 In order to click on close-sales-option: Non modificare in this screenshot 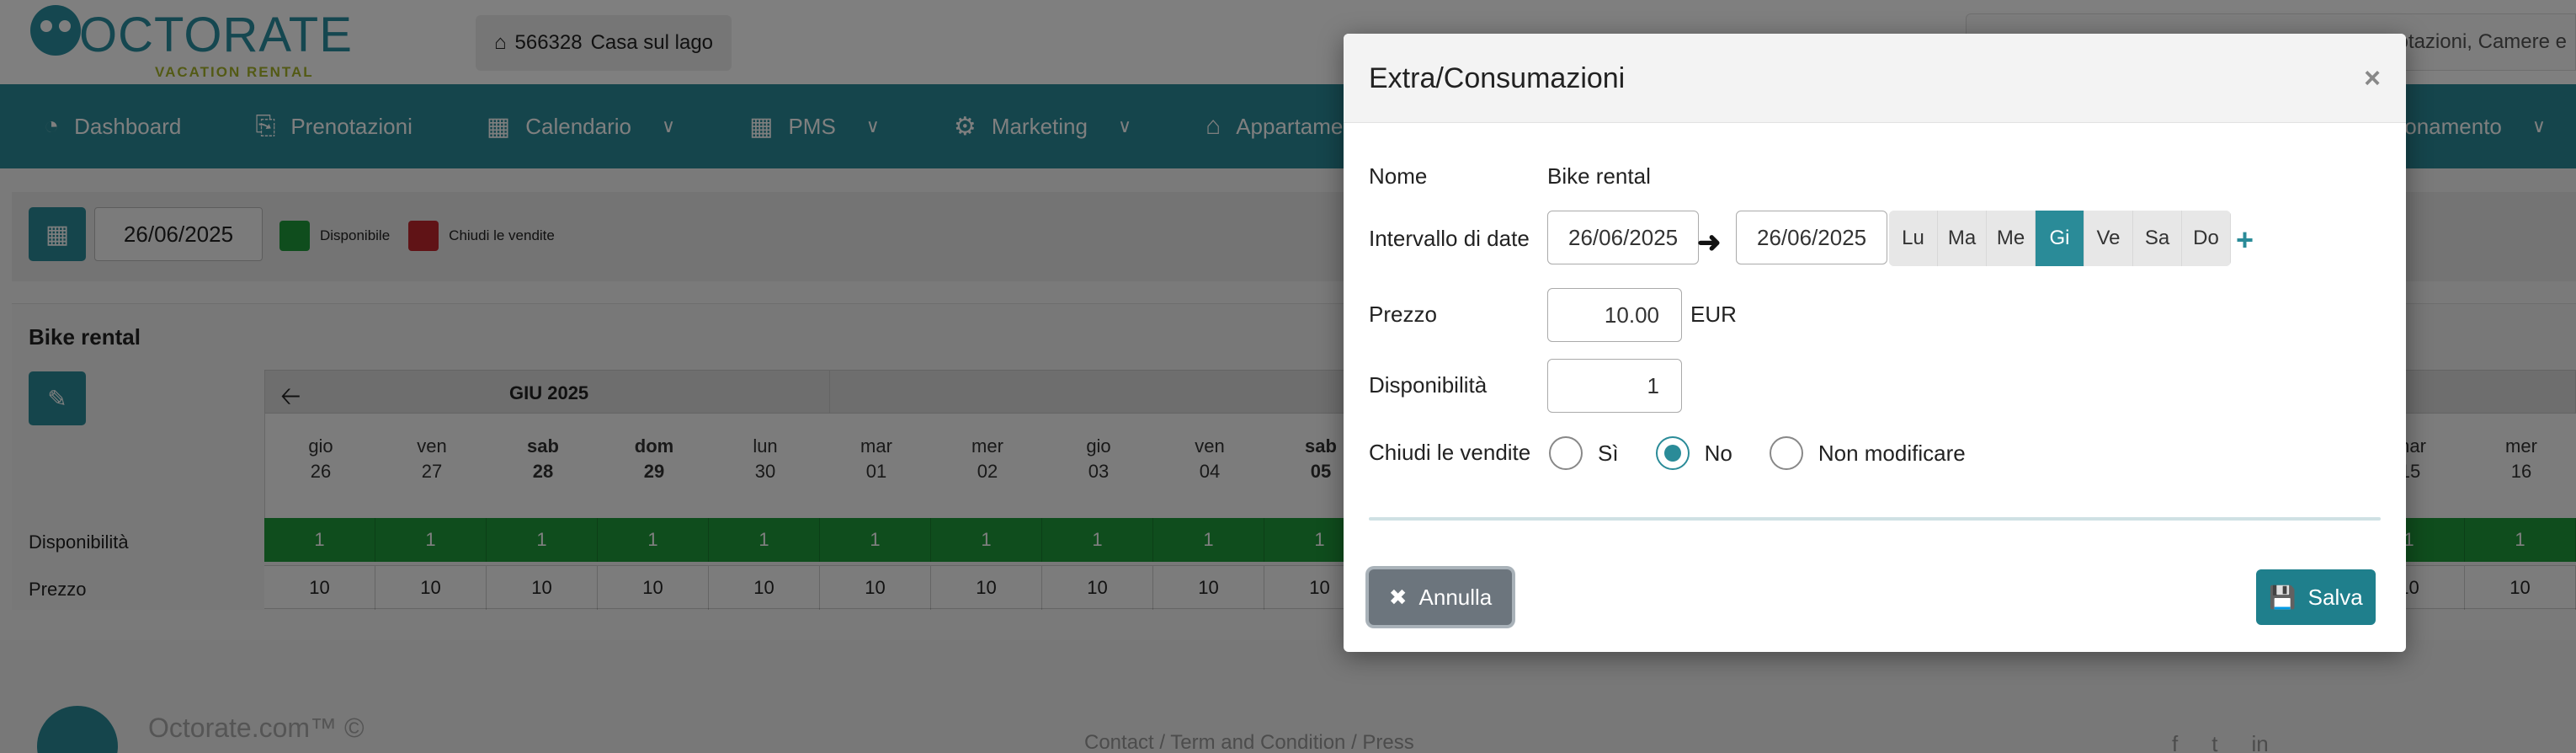, I will do `click(1868, 453)`.